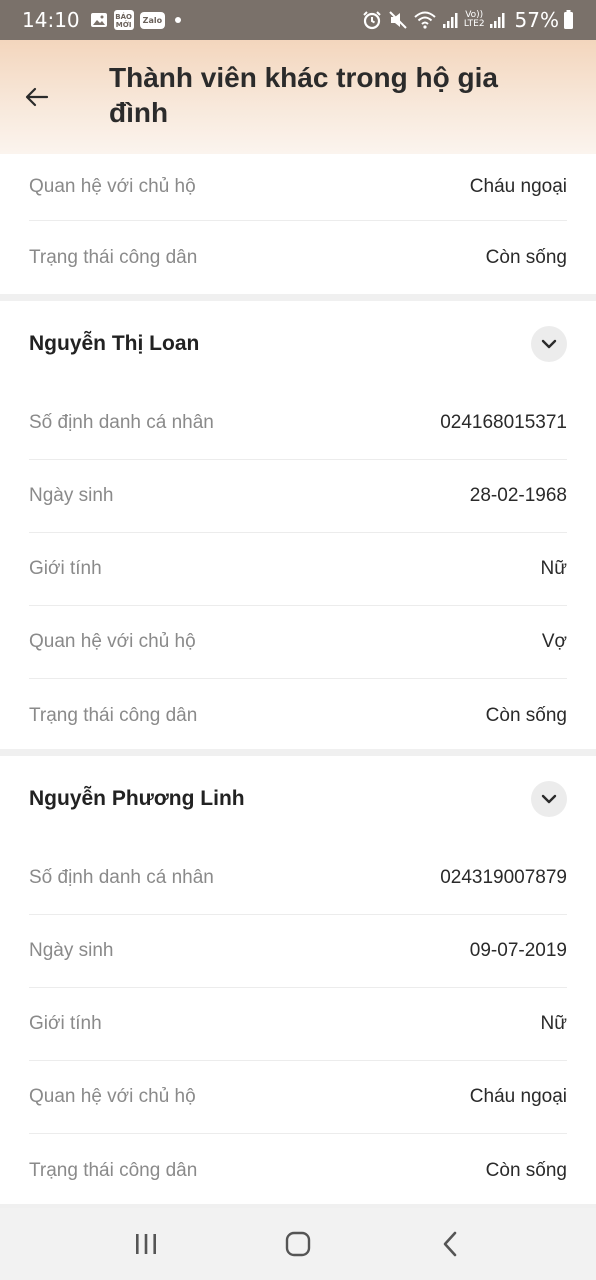  I want to click on info-row: Ngày sinh 28-02-1968, so click(298, 496).